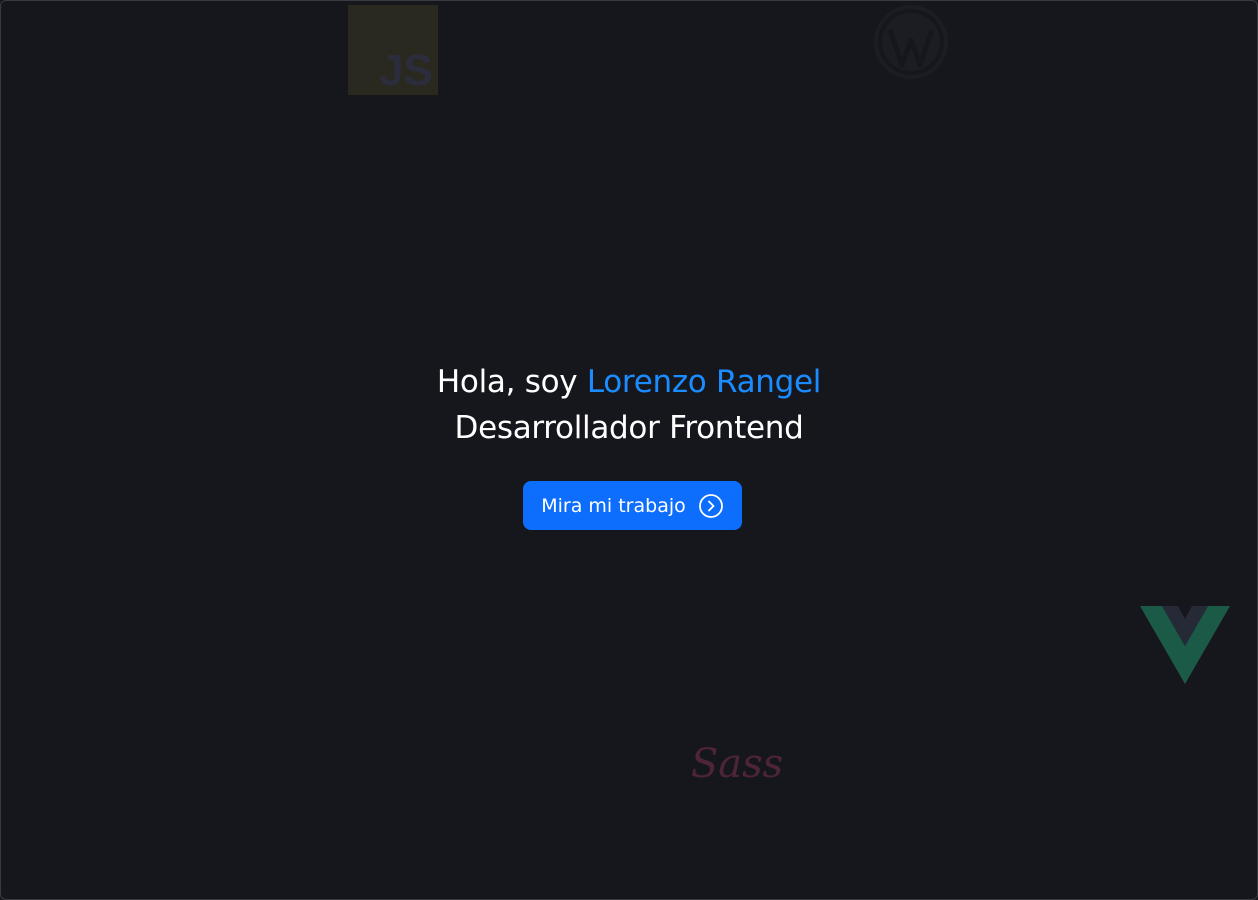 The height and width of the screenshot is (900, 1258). I want to click on developer-name: Lorenzo Rangel, so click(704, 382).